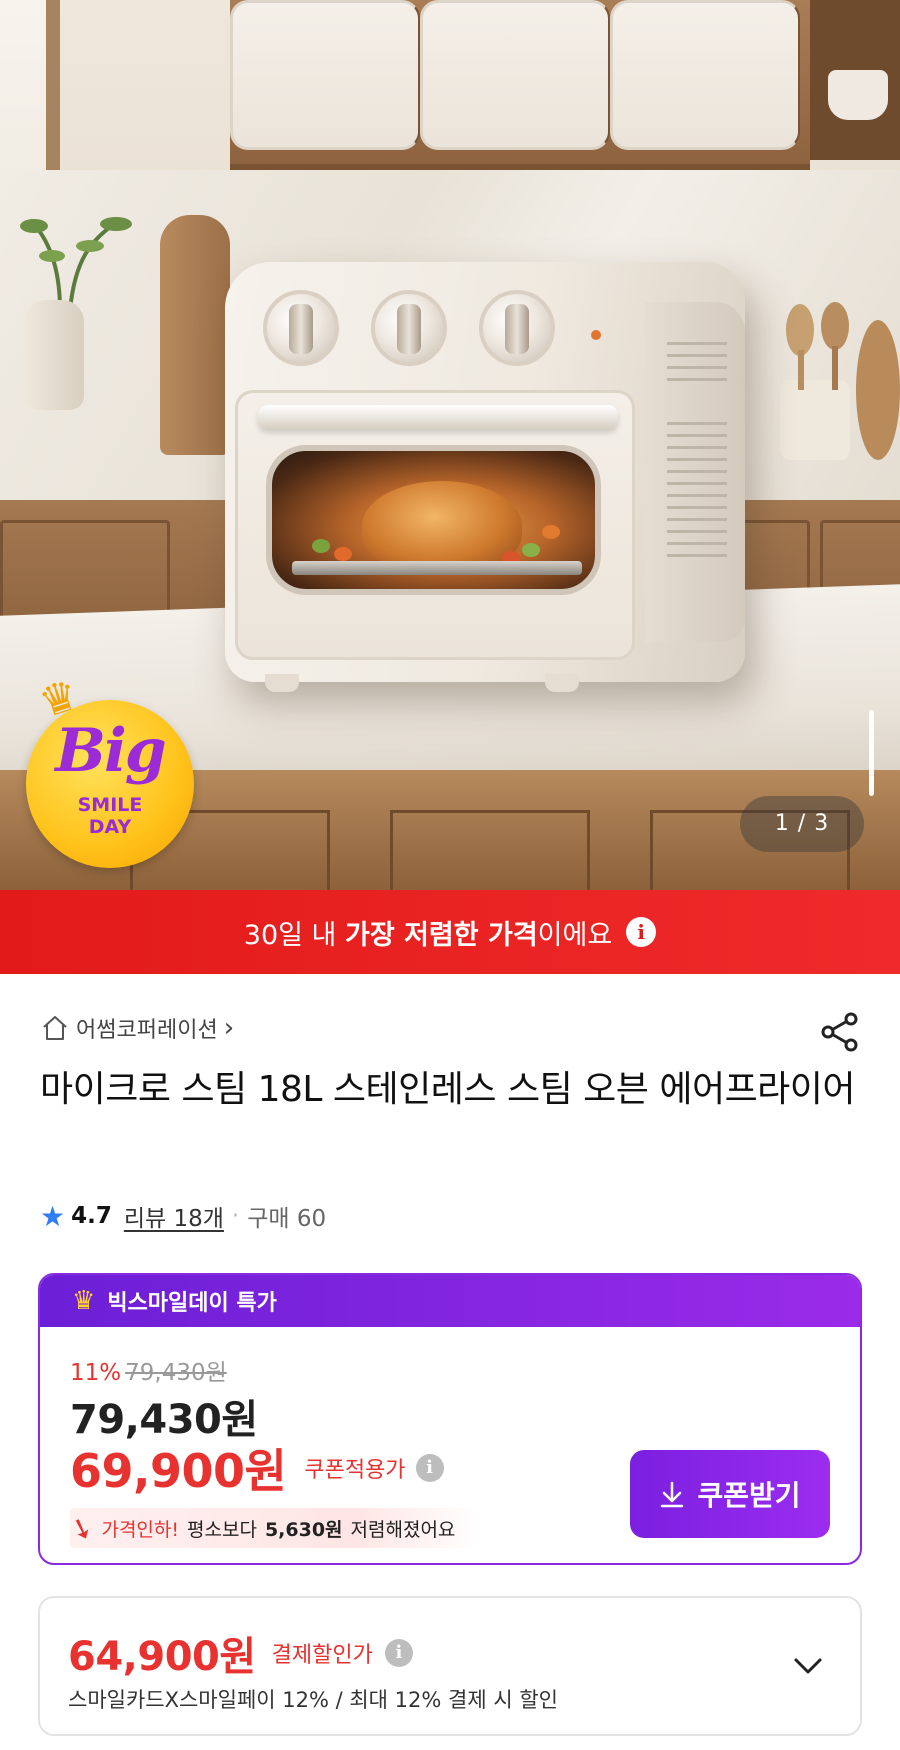  Describe the element at coordinates (840, 1032) in the screenshot. I see `share-icon` at that location.